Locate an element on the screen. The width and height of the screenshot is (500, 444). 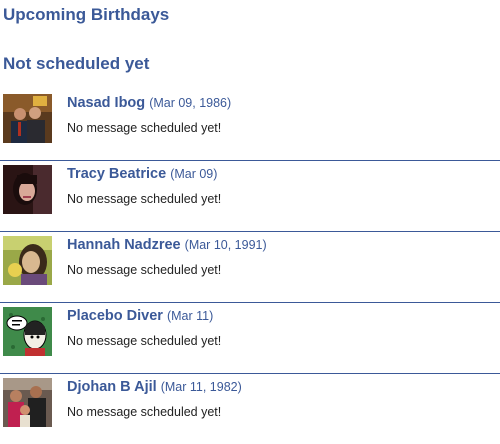
person-name-link: Placebo Diver is located at coordinates (115, 316).